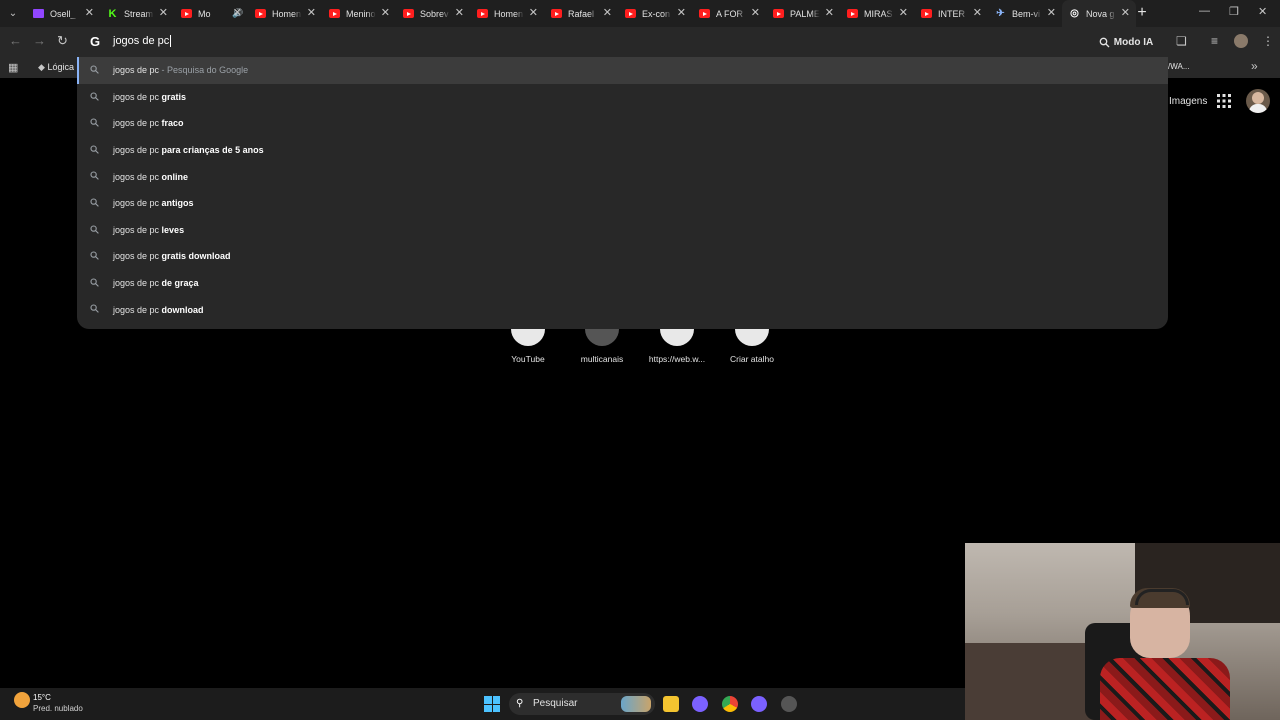 The width and height of the screenshot is (1280, 720). Describe the element at coordinates (636, 704) in the screenshot. I see `search-highlight-icon` at that location.